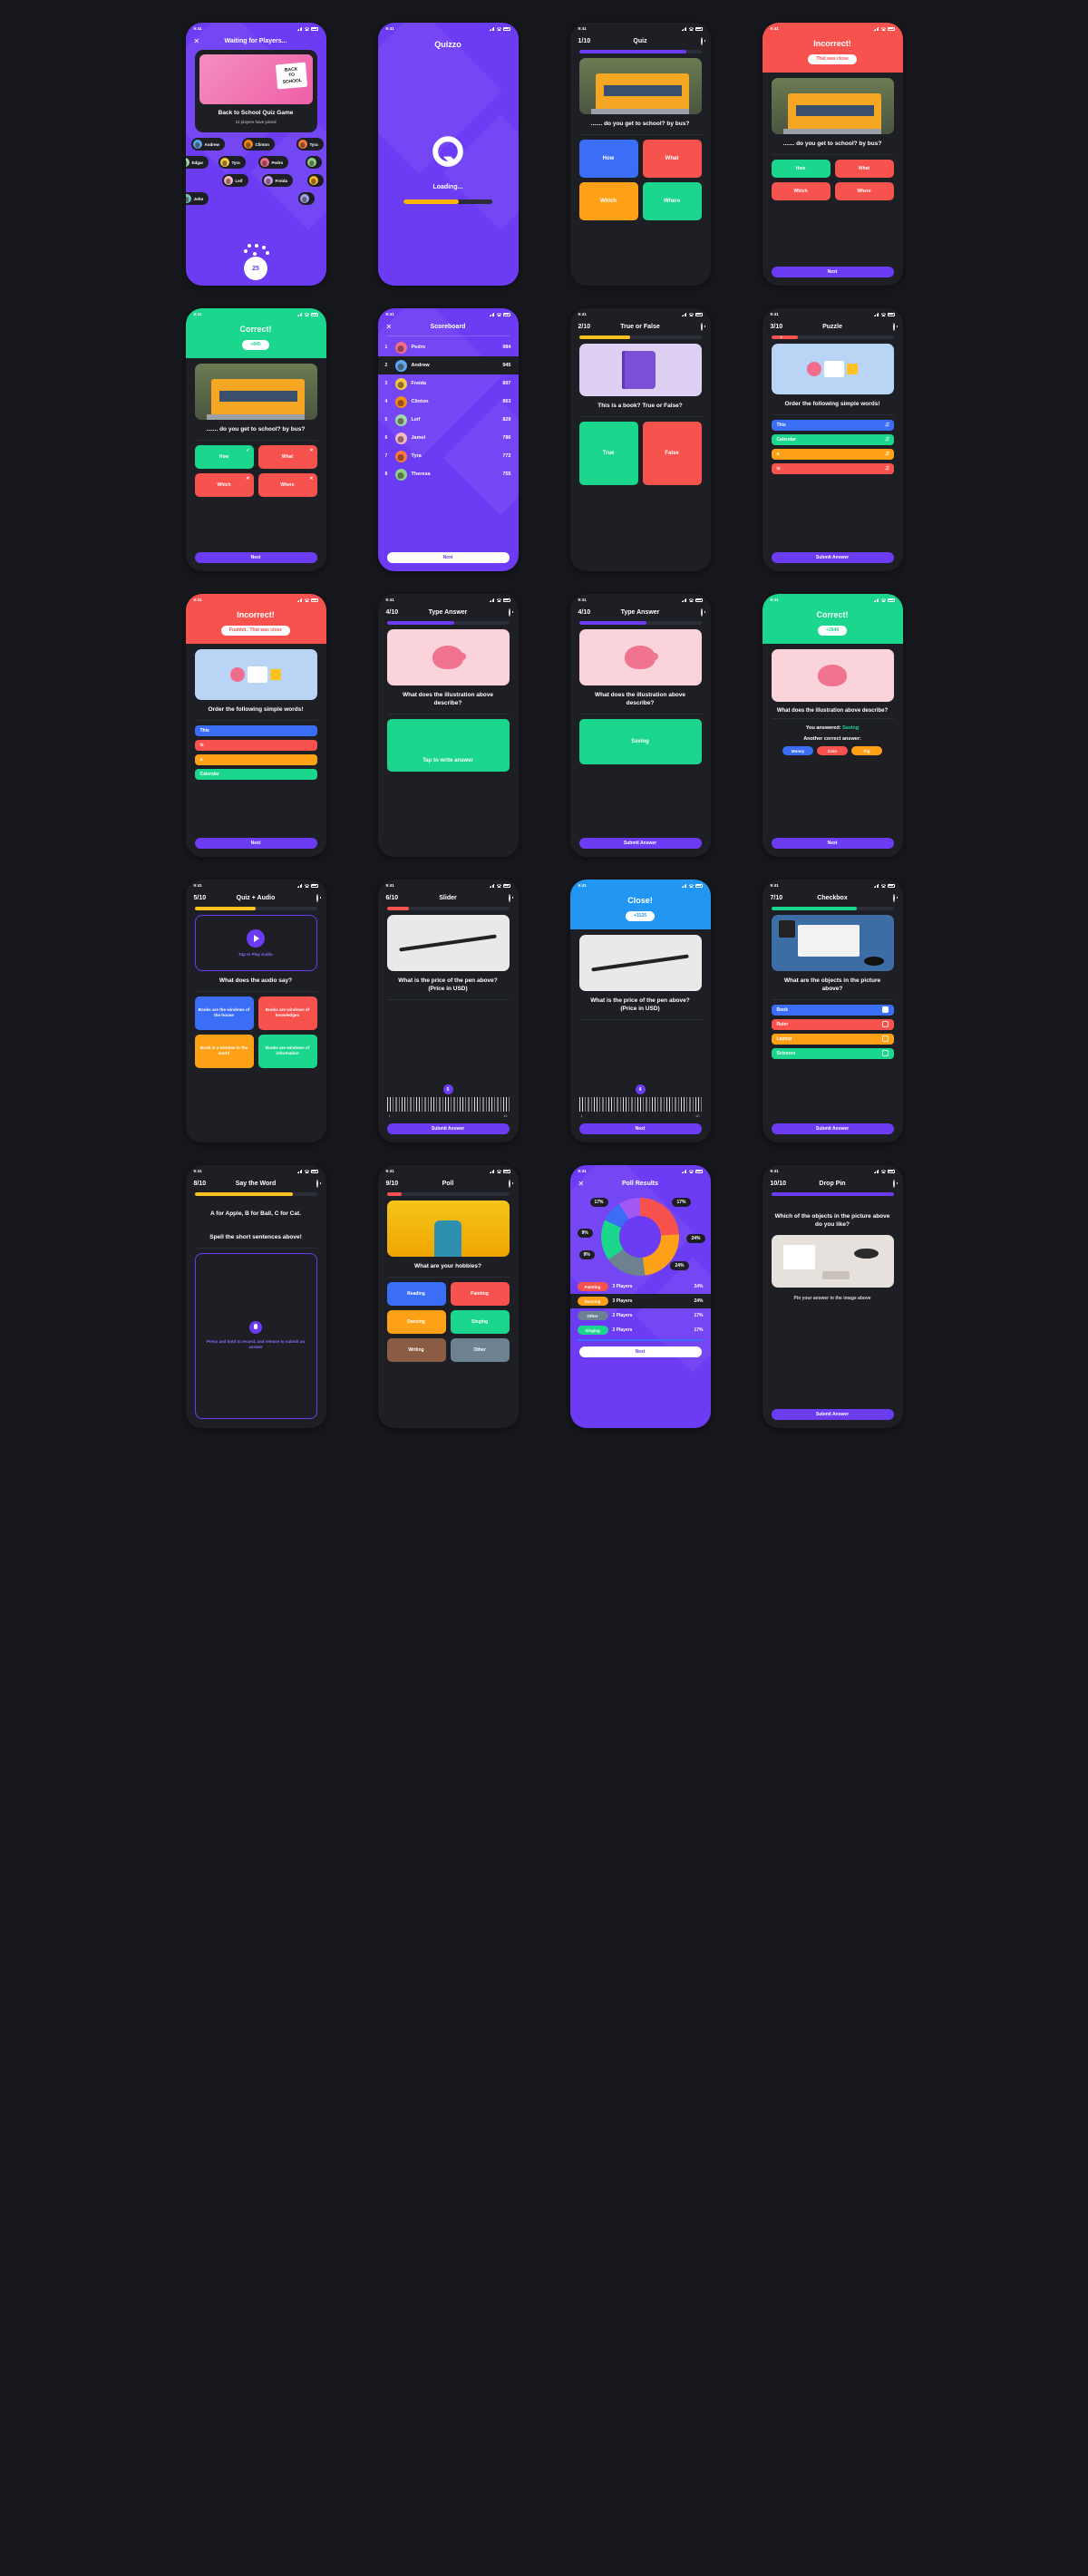 The height and width of the screenshot is (2576, 1088). Describe the element at coordinates (255, 745) in the screenshot. I see `list-item: is` at that location.